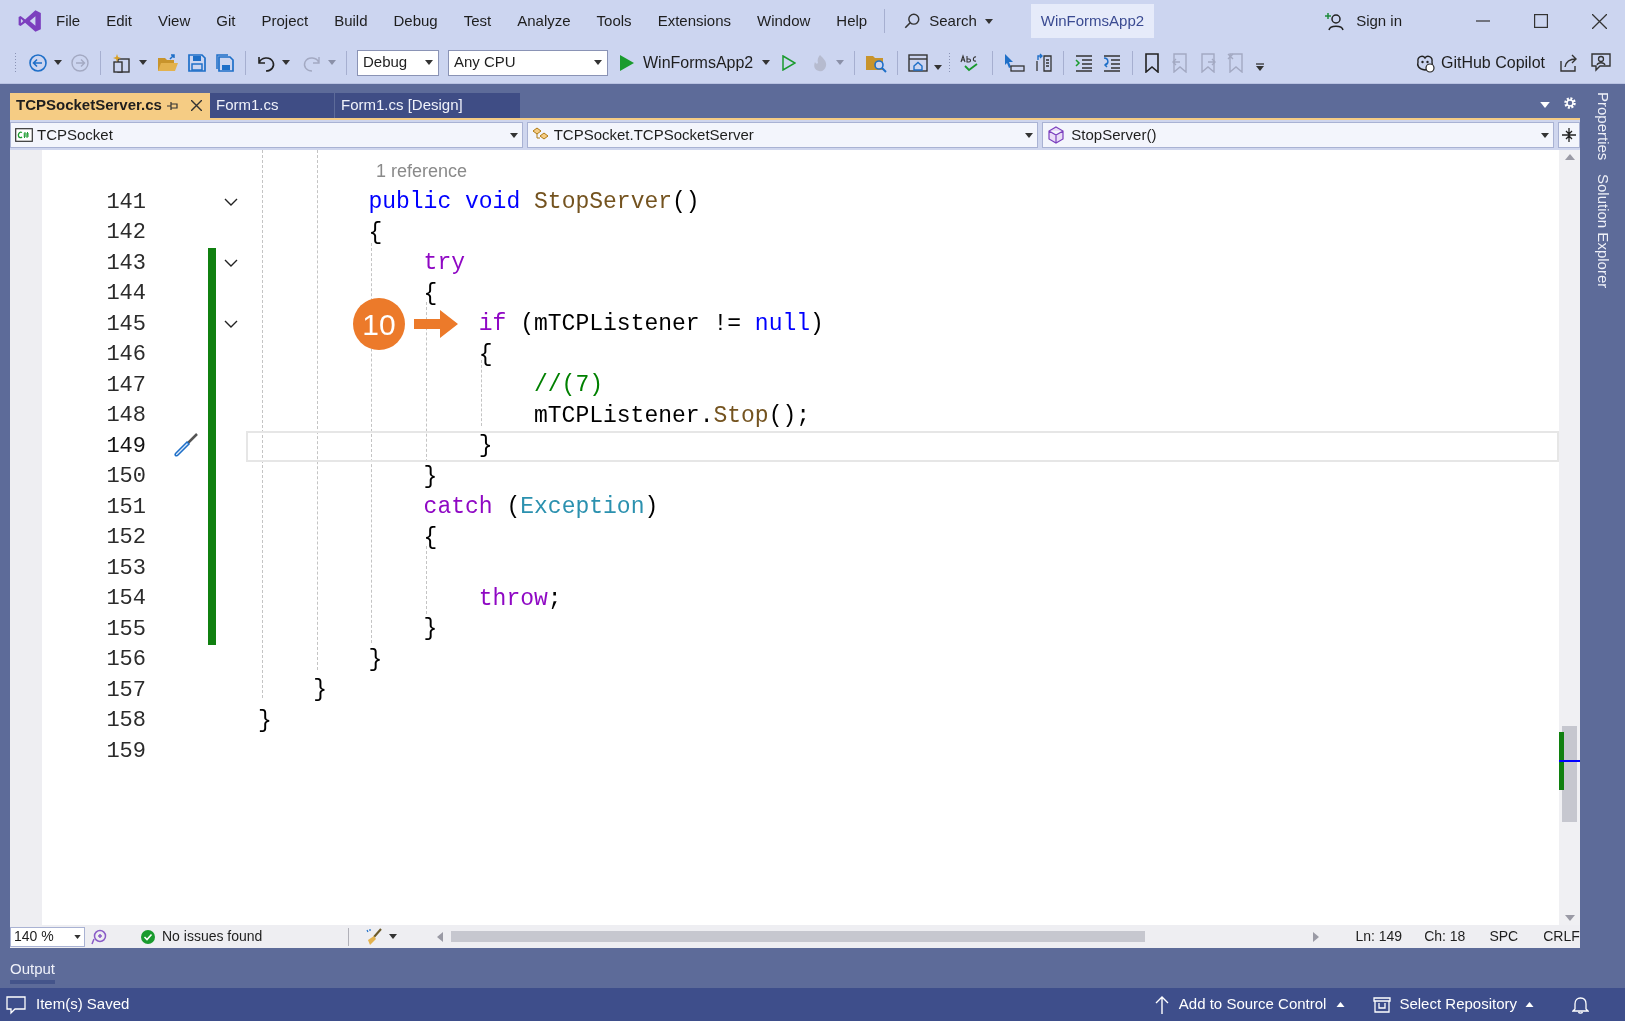 This screenshot has width=1625, height=1021. Describe the element at coordinates (694, 21) in the screenshot. I see `menu-item: Extensions` at that location.